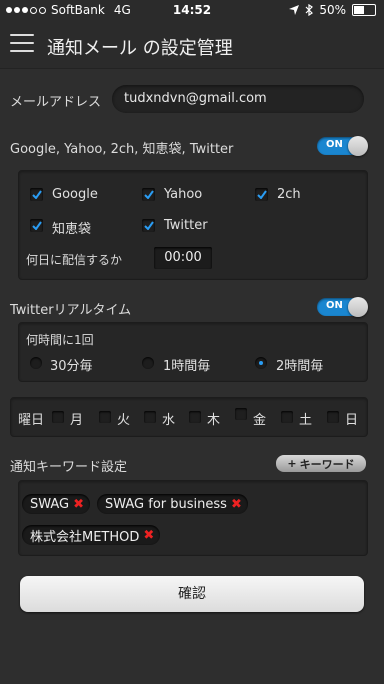 This screenshot has width=384, height=684. I want to click on weekday-label-sat: 土, so click(306, 420).